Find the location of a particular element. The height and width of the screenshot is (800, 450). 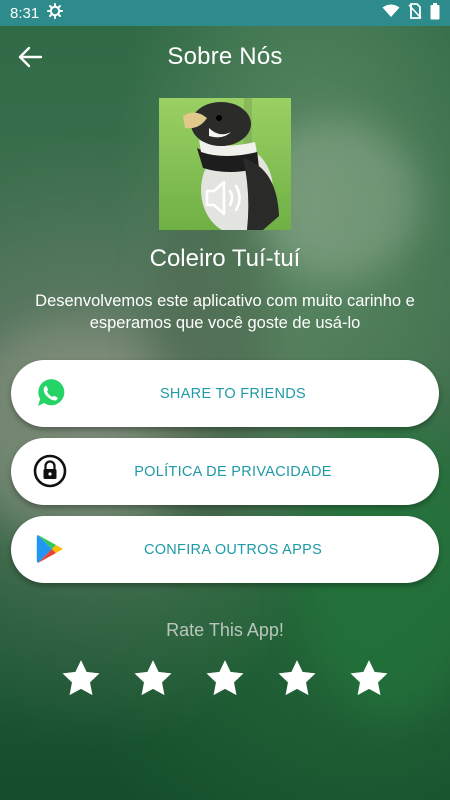

wifi-icon is located at coordinates (391, 13).